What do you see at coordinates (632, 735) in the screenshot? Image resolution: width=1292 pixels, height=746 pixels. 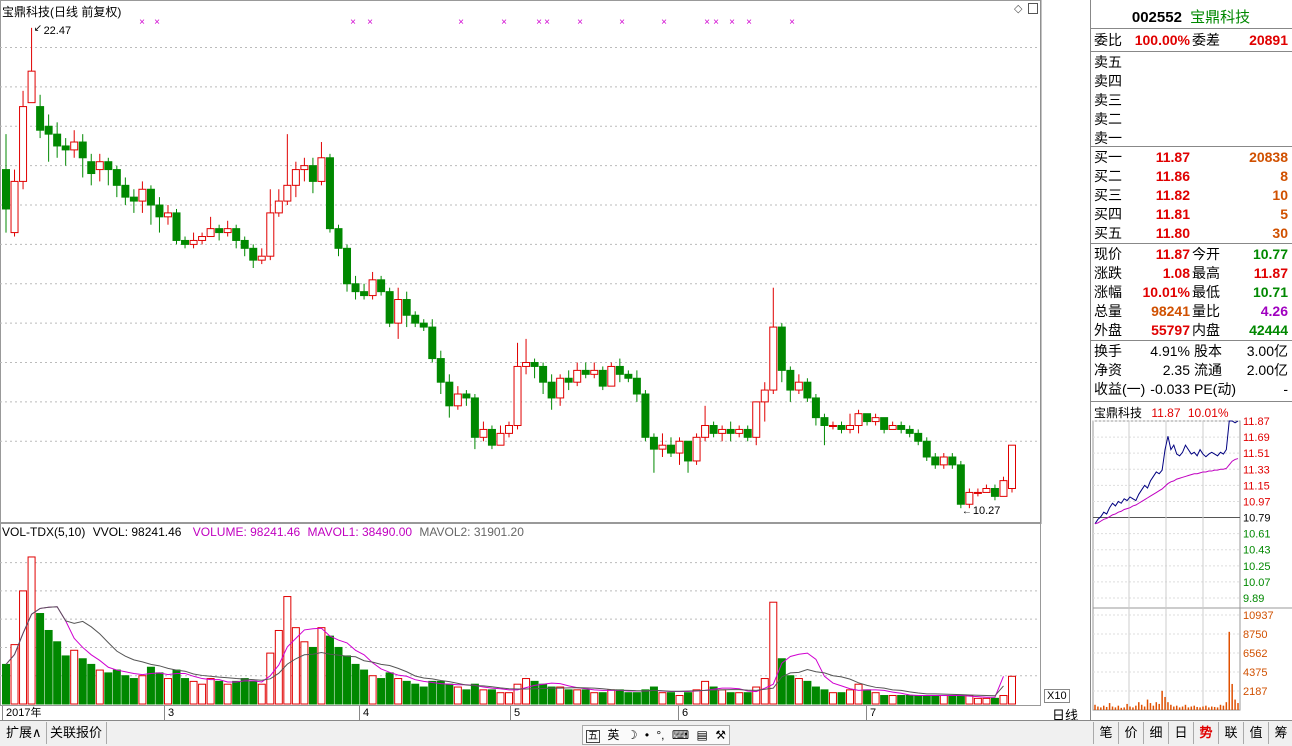 I see `moon-icon: ☽` at bounding box center [632, 735].